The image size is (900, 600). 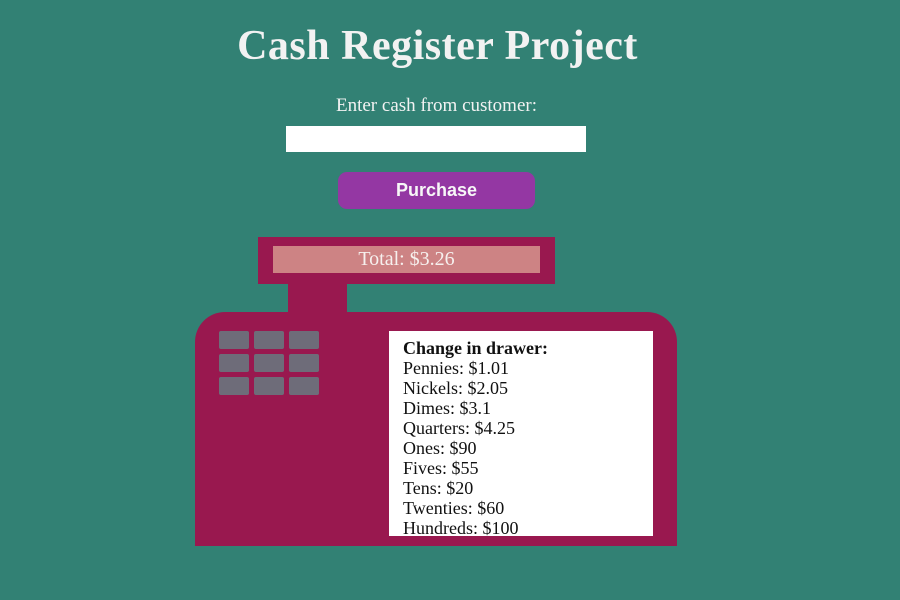 What do you see at coordinates (455, 388) in the screenshot?
I see `drawer-line-nickels: Nickels: $2.05` at bounding box center [455, 388].